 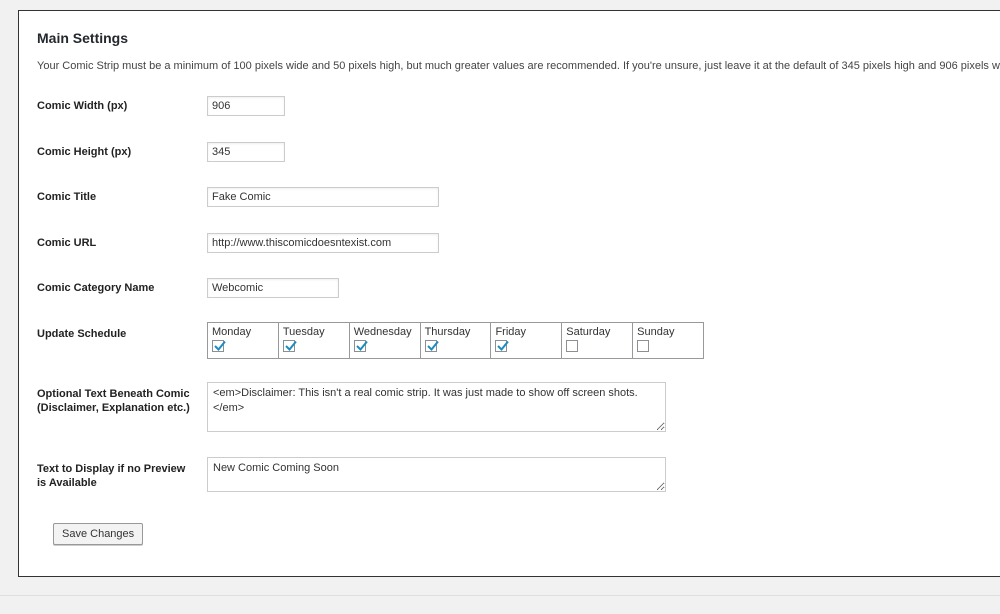 I want to click on sunday-checkbox, so click(x=643, y=346).